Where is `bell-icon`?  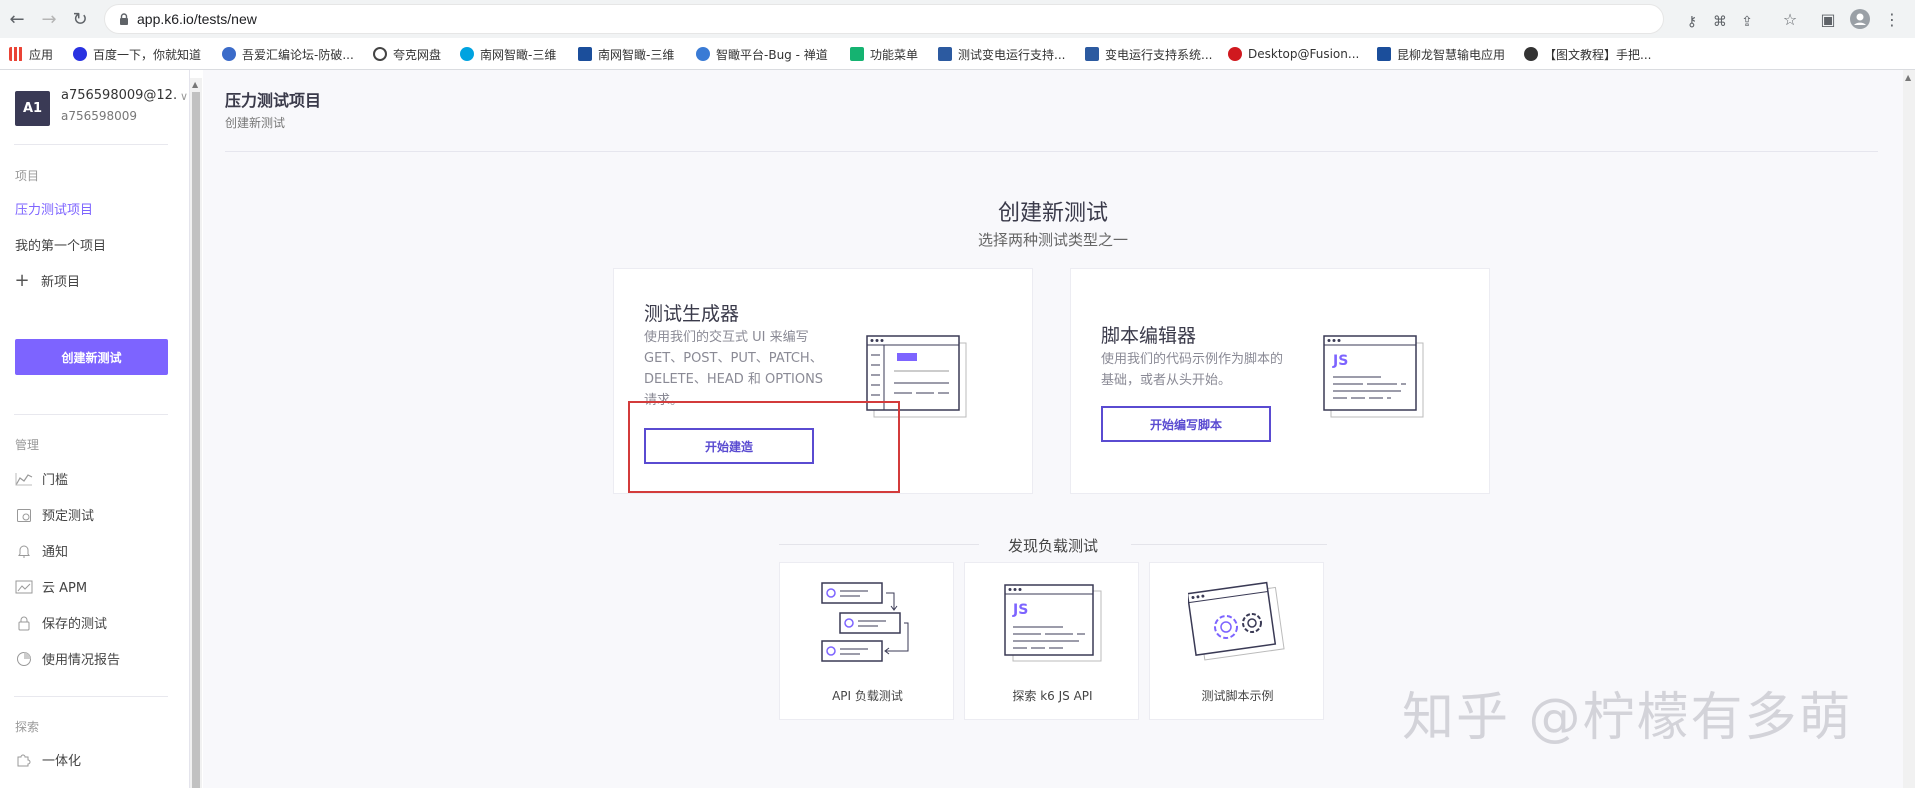 bell-icon is located at coordinates (24, 551).